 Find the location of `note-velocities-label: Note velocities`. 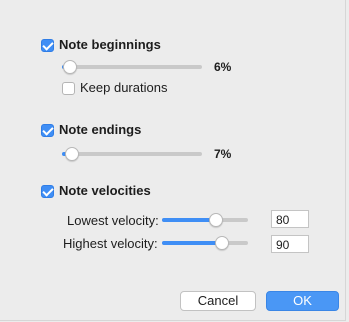

note-velocities-label: Note velocities is located at coordinates (105, 190).